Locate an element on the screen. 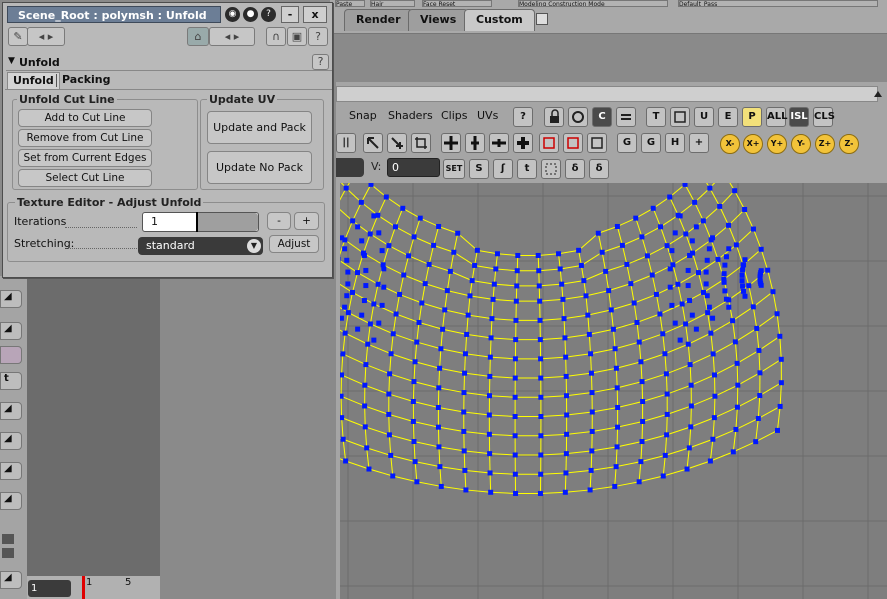  toolbar-help-button: ? is located at coordinates (318, 36).